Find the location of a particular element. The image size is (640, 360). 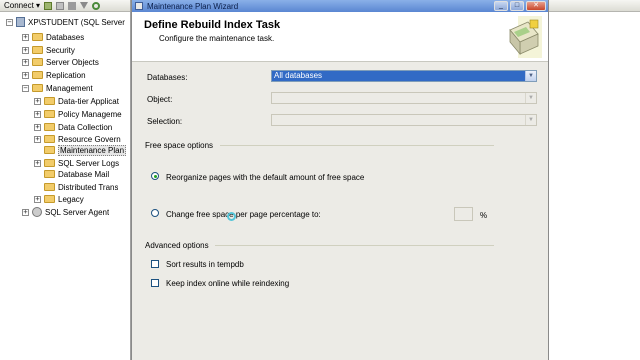

object-dropdown: ▼ is located at coordinates (404, 98).